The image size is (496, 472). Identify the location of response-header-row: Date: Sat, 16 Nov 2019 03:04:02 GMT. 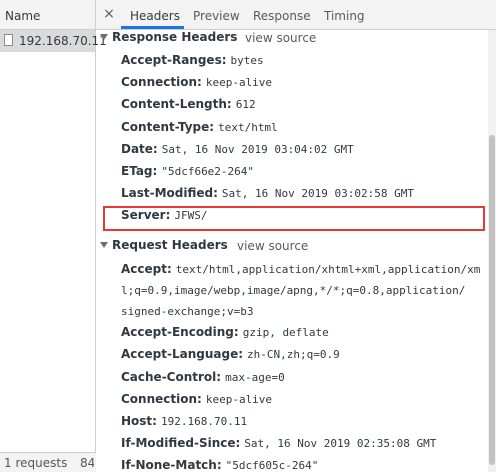
(237, 149).